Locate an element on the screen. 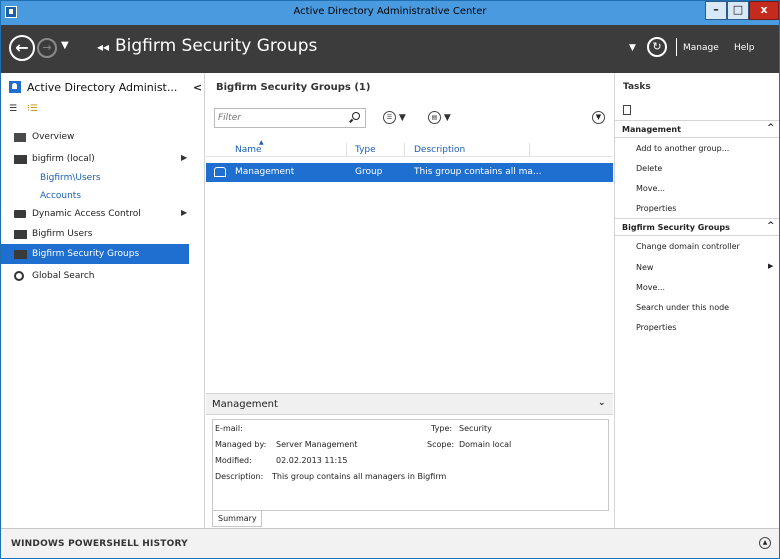  breadcrumb-arrows-icon: ◂◂ is located at coordinates (103, 47).